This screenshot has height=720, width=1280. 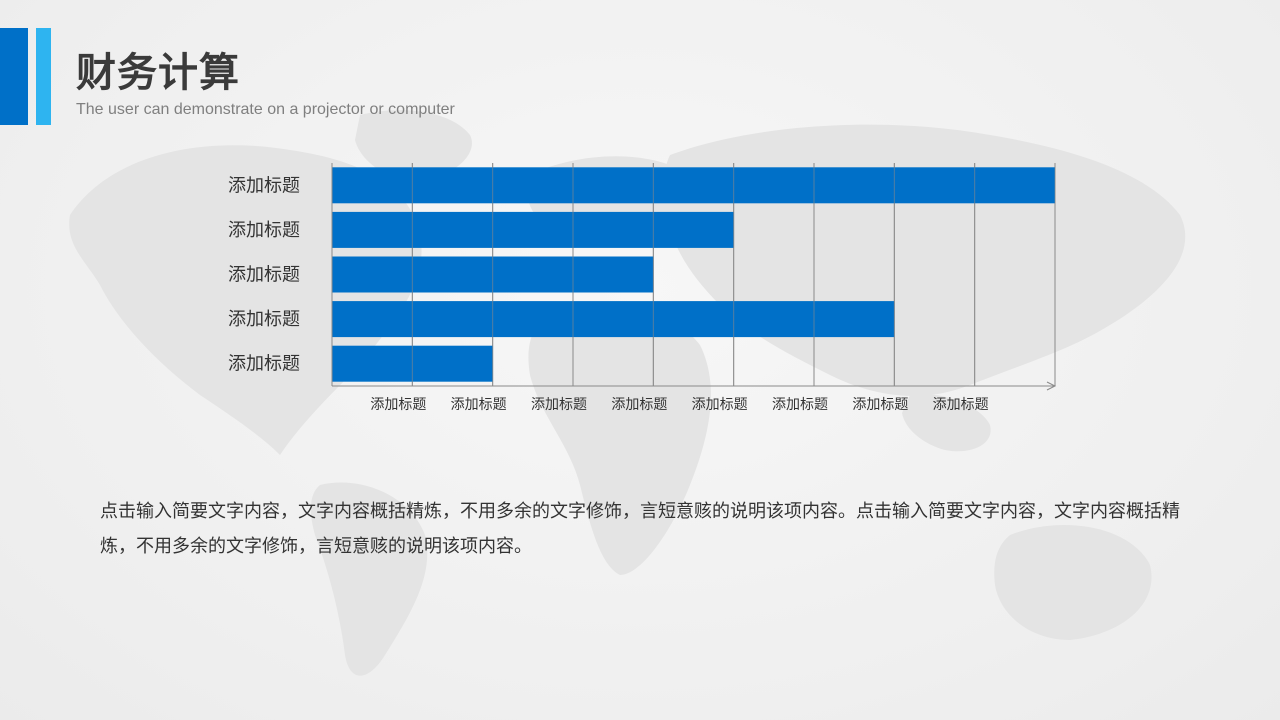 What do you see at coordinates (679, 405) in the screenshot?
I see `chart-x-tick-labels: 添加标题 添加标题 添加标题 添加标题 添加标题 添加标题 添加标题 添加标题` at bounding box center [679, 405].